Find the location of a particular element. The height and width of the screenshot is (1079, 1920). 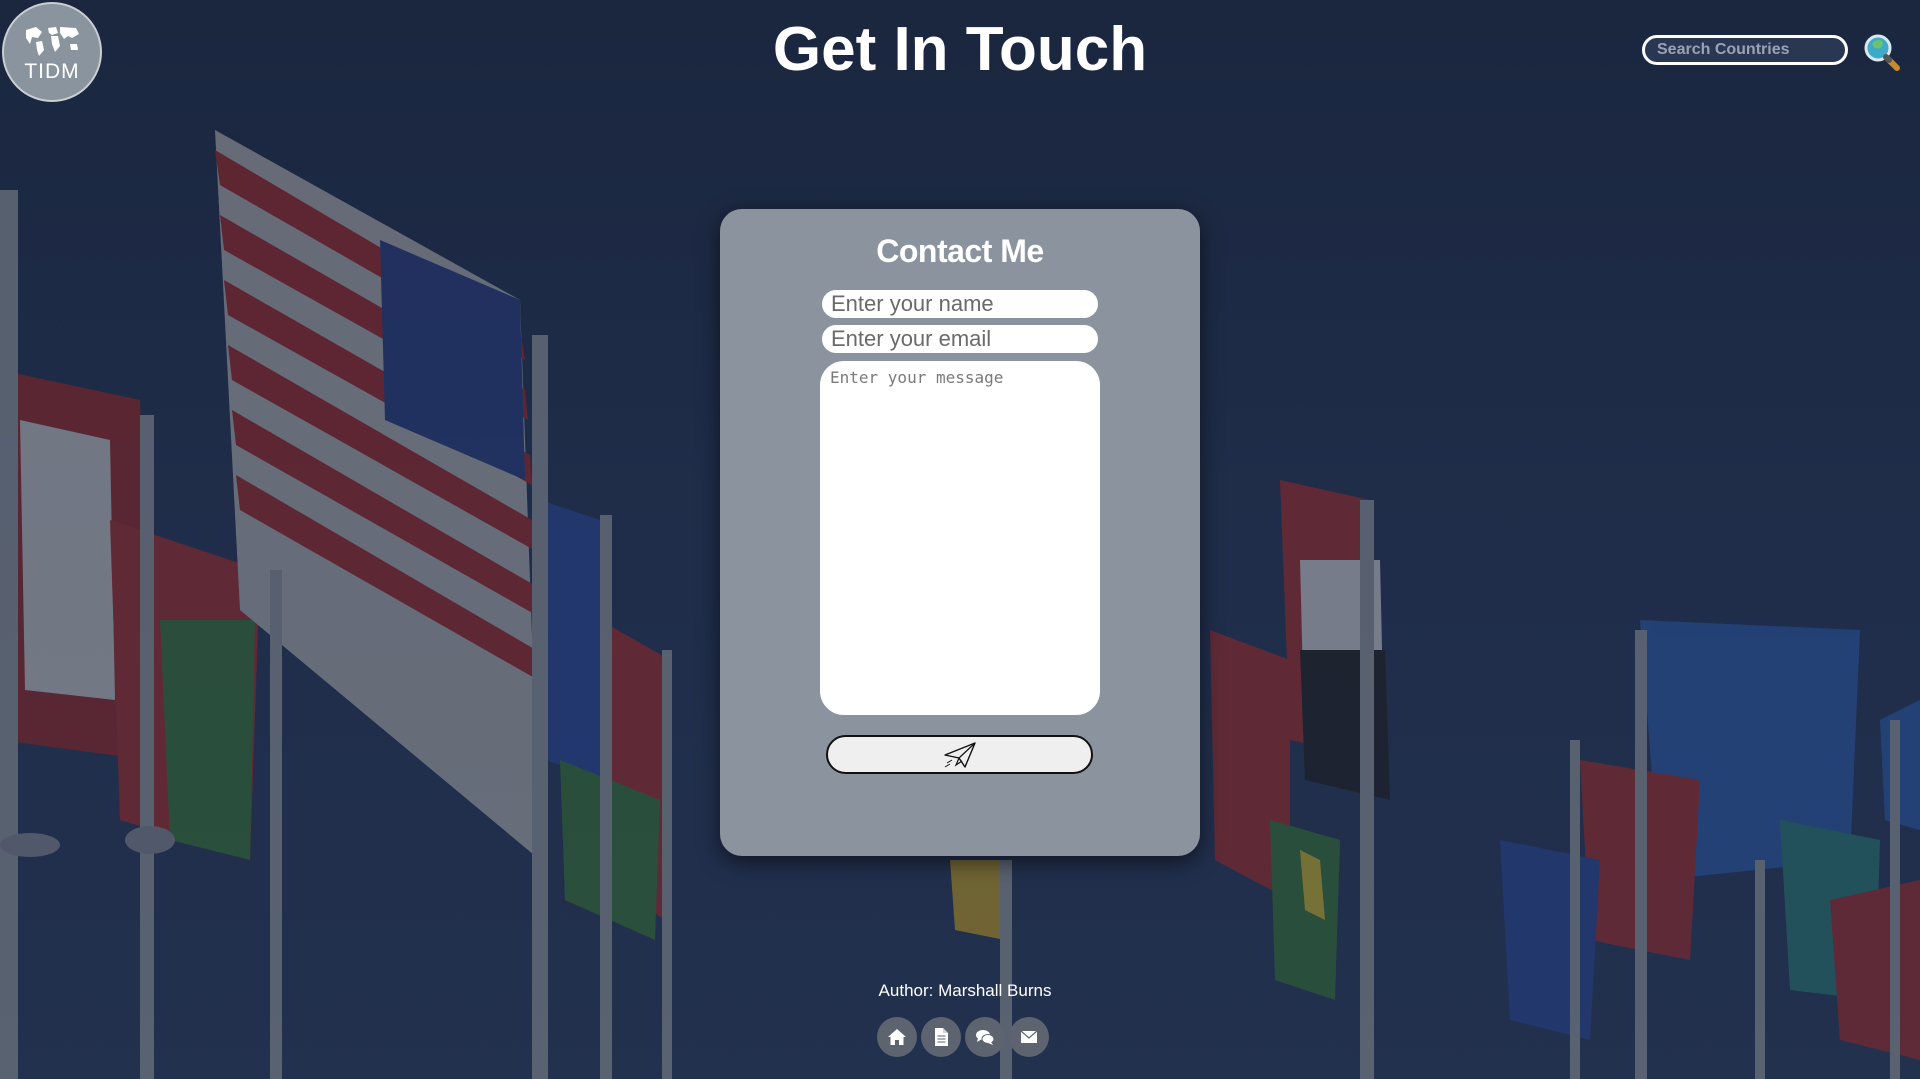

email-input is located at coordinates (960, 339).